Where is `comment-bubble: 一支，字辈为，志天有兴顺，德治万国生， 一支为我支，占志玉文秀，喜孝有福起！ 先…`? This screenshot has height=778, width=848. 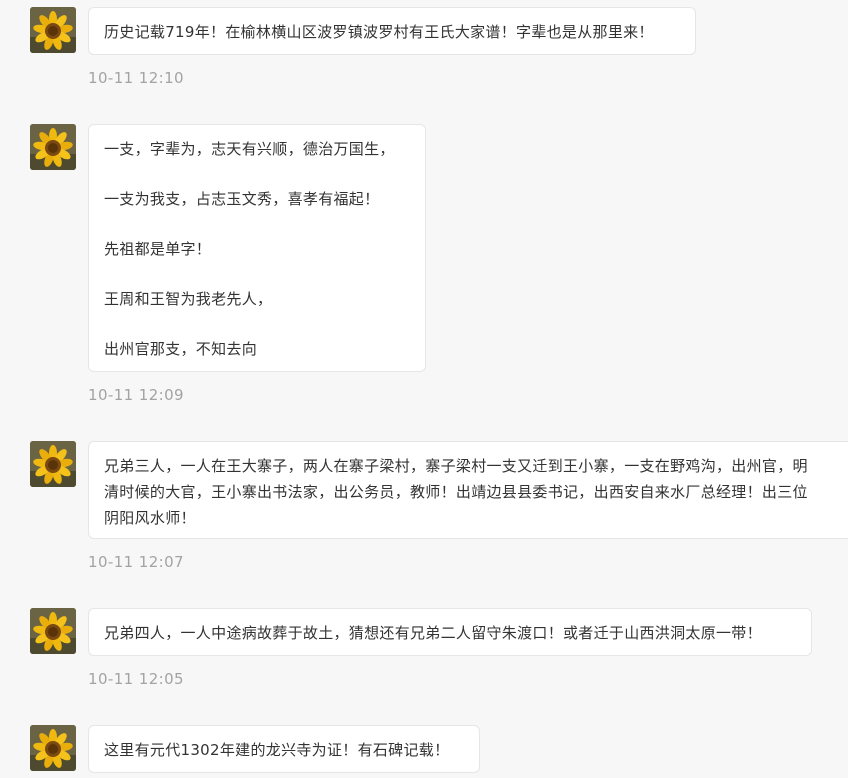 comment-bubble: 一支，字辈为，志天有兴顺，德治万国生， 一支为我支，占志玉文秀，喜孝有福起！ 先… is located at coordinates (257, 248).